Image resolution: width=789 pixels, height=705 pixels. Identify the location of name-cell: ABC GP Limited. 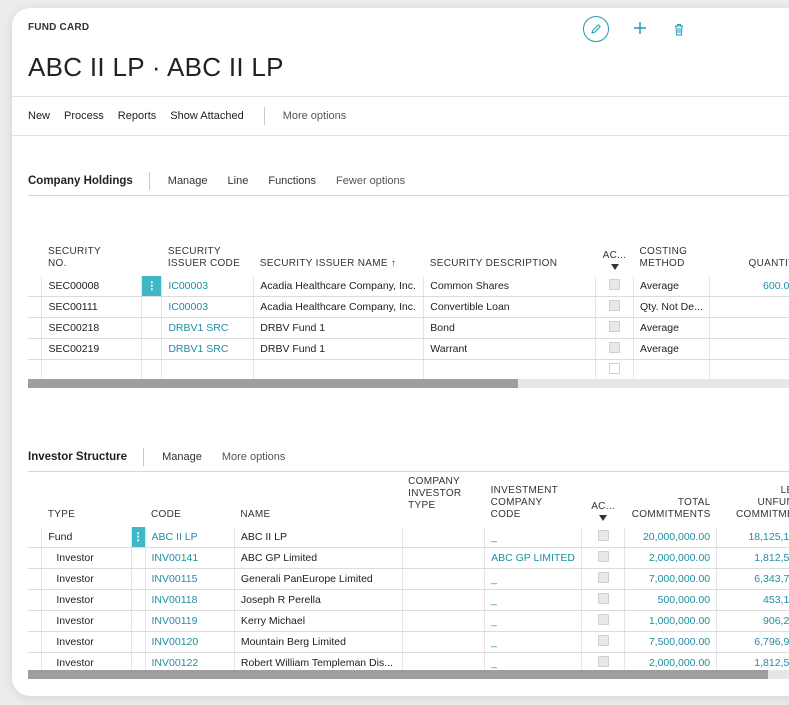
(318, 558).